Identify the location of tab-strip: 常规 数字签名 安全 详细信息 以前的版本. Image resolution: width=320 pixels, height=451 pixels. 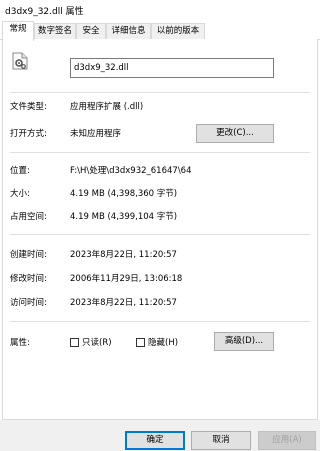
(160, 31).